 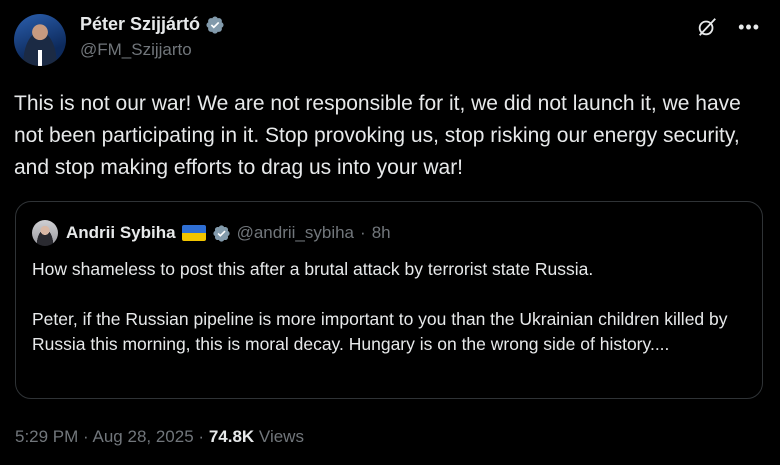 What do you see at coordinates (281, 436) in the screenshot?
I see `views-label: Views` at bounding box center [281, 436].